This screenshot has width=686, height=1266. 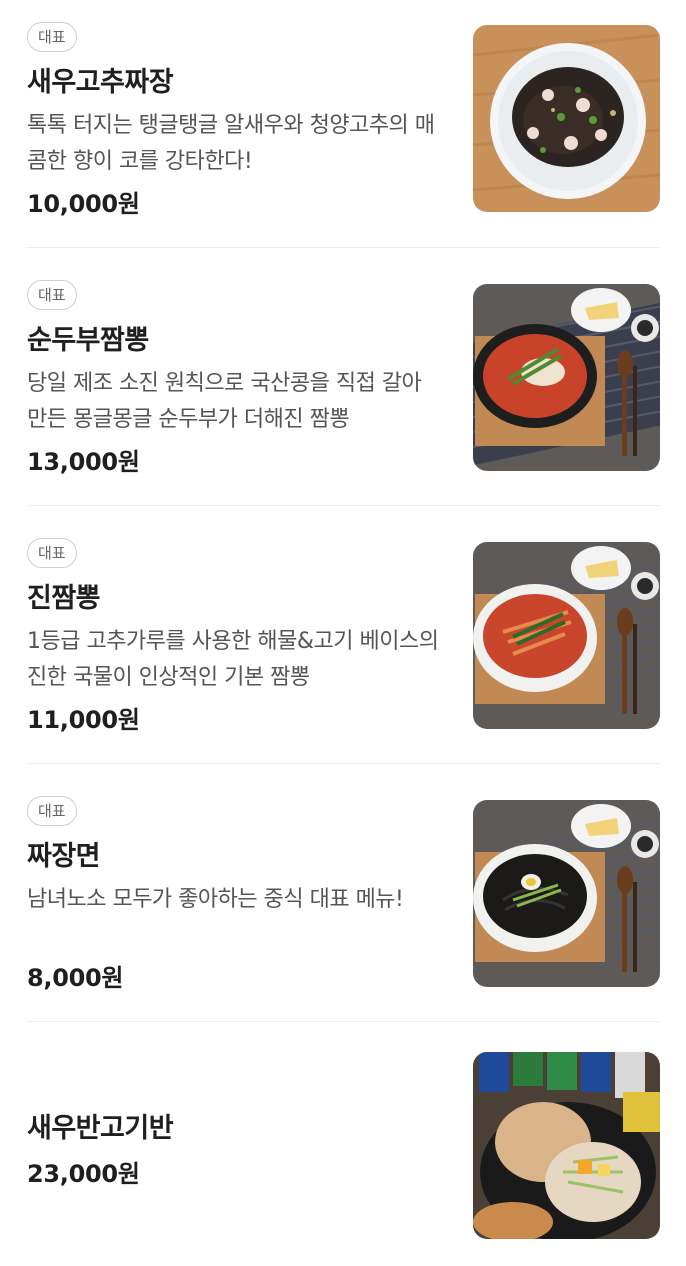 What do you see at coordinates (83, 204) in the screenshot?
I see `menu-item-price: 10,000원` at bounding box center [83, 204].